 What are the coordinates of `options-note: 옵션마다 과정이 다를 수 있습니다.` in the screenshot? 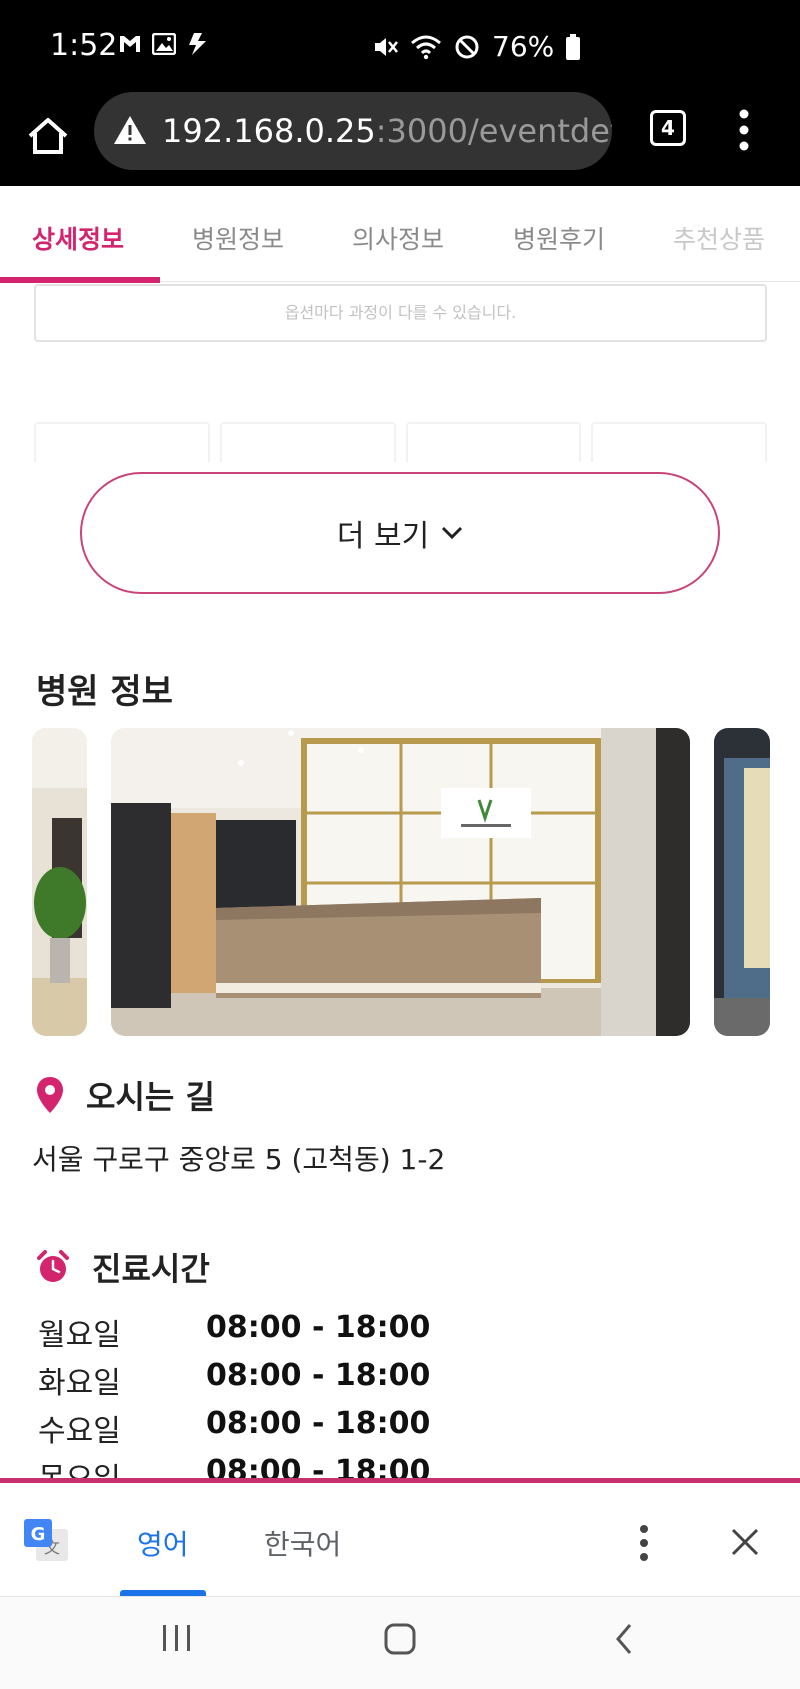 It's located at (400, 313).